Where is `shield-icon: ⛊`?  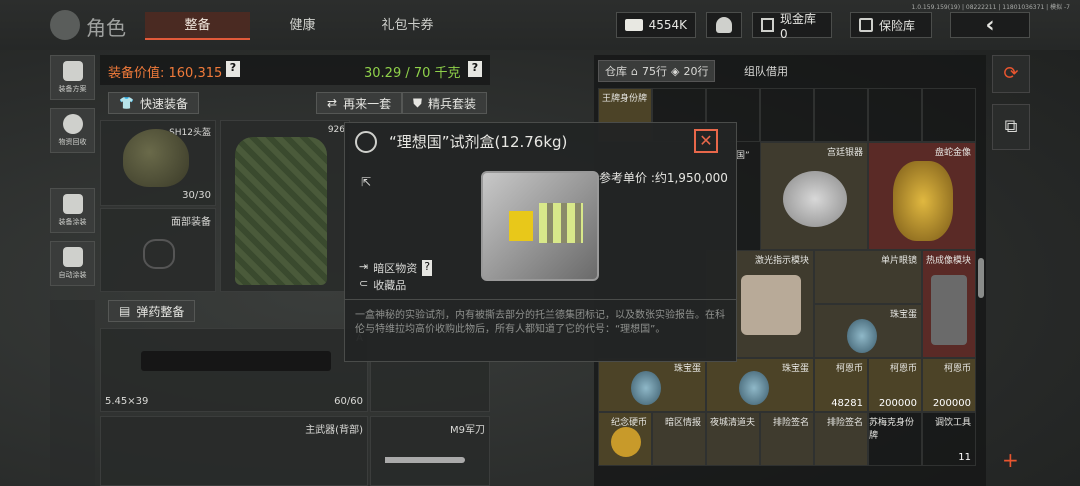 shield-icon: ⛊ is located at coordinates (418, 102).